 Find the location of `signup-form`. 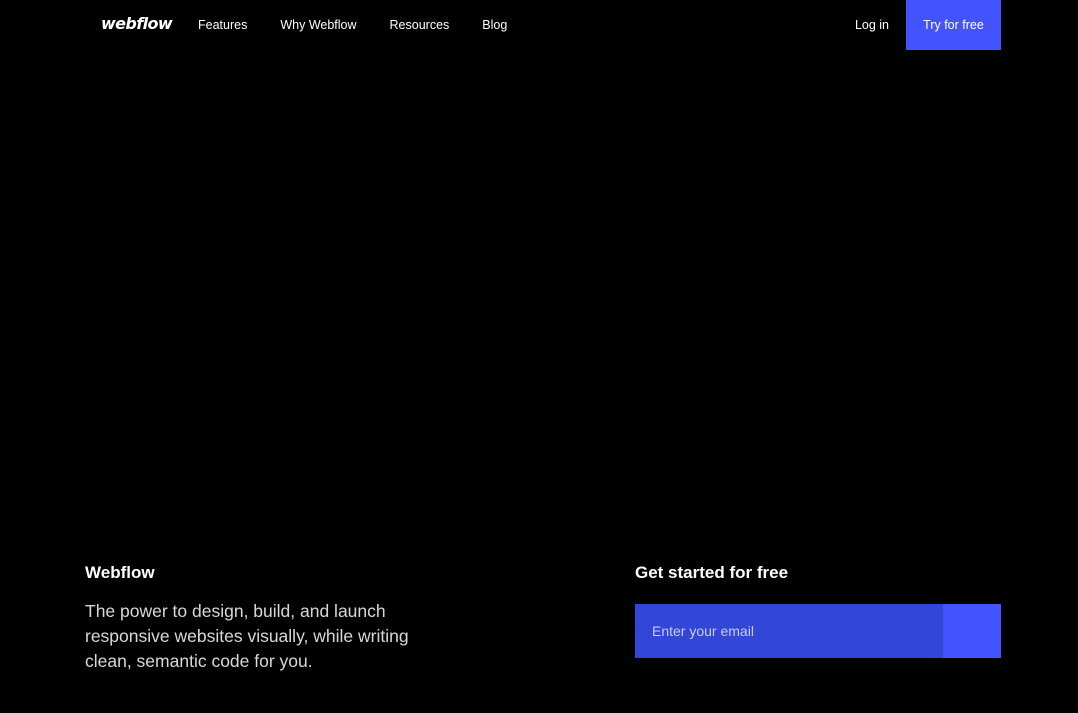

signup-form is located at coordinates (818, 631).